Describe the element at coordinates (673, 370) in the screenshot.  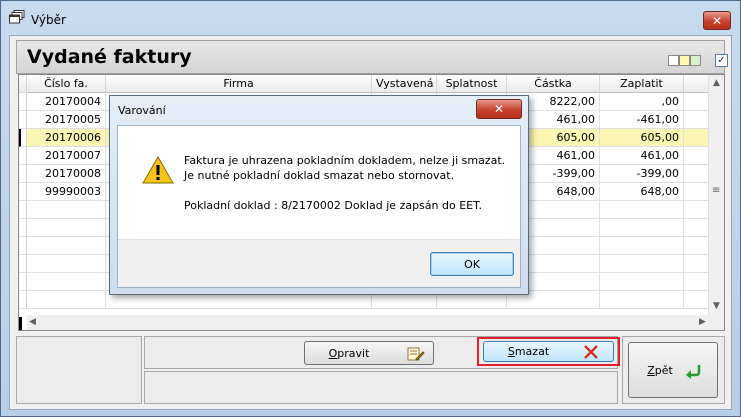
I see `back-button: Zpět` at that location.